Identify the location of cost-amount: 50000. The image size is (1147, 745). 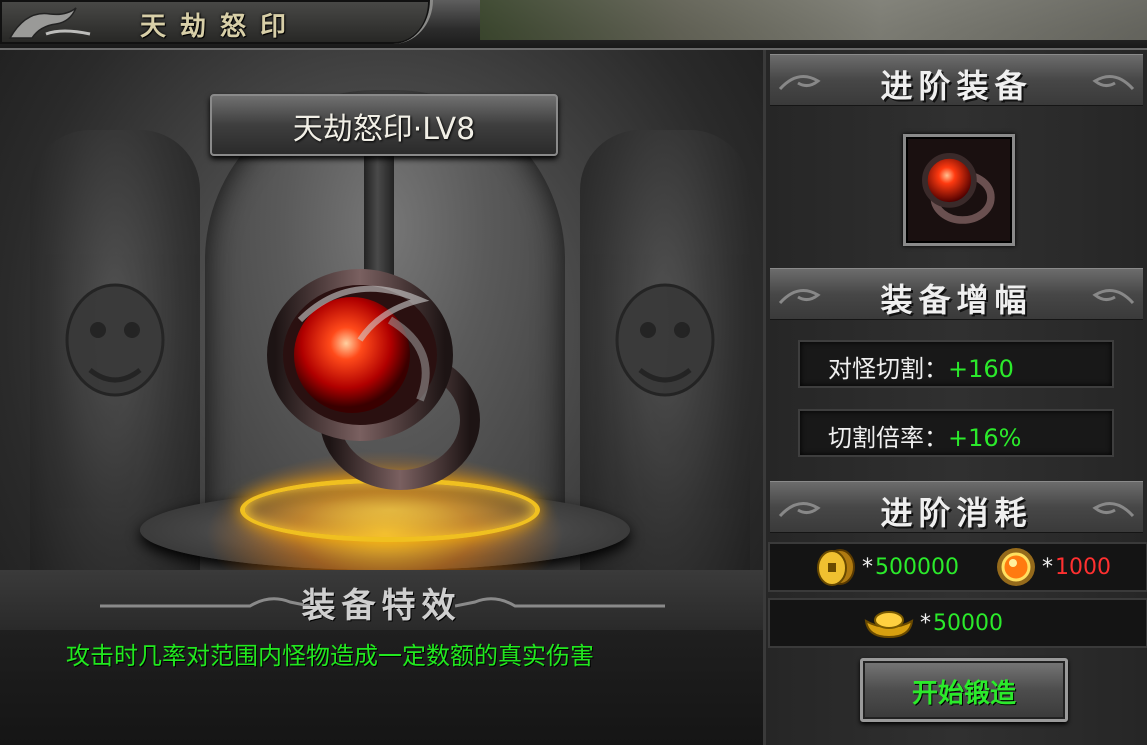
(968, 623).